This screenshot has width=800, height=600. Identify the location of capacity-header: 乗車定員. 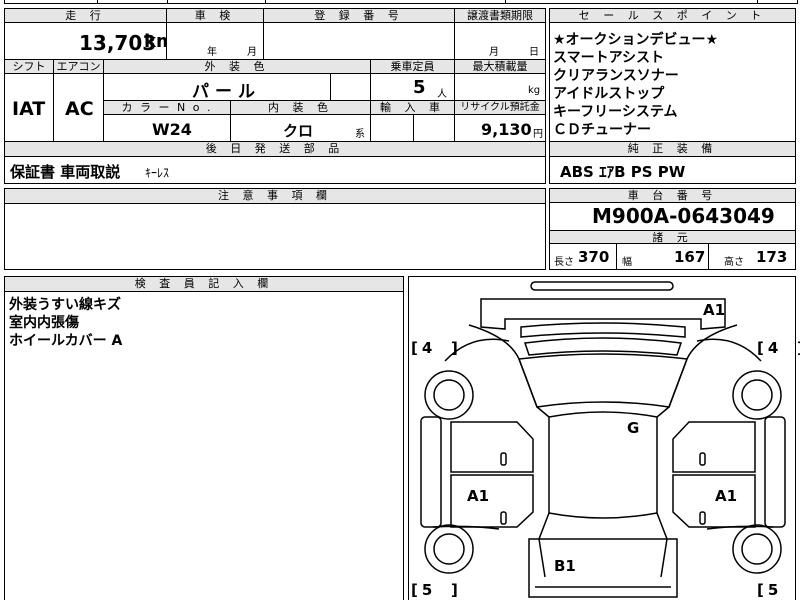
(412, 67).